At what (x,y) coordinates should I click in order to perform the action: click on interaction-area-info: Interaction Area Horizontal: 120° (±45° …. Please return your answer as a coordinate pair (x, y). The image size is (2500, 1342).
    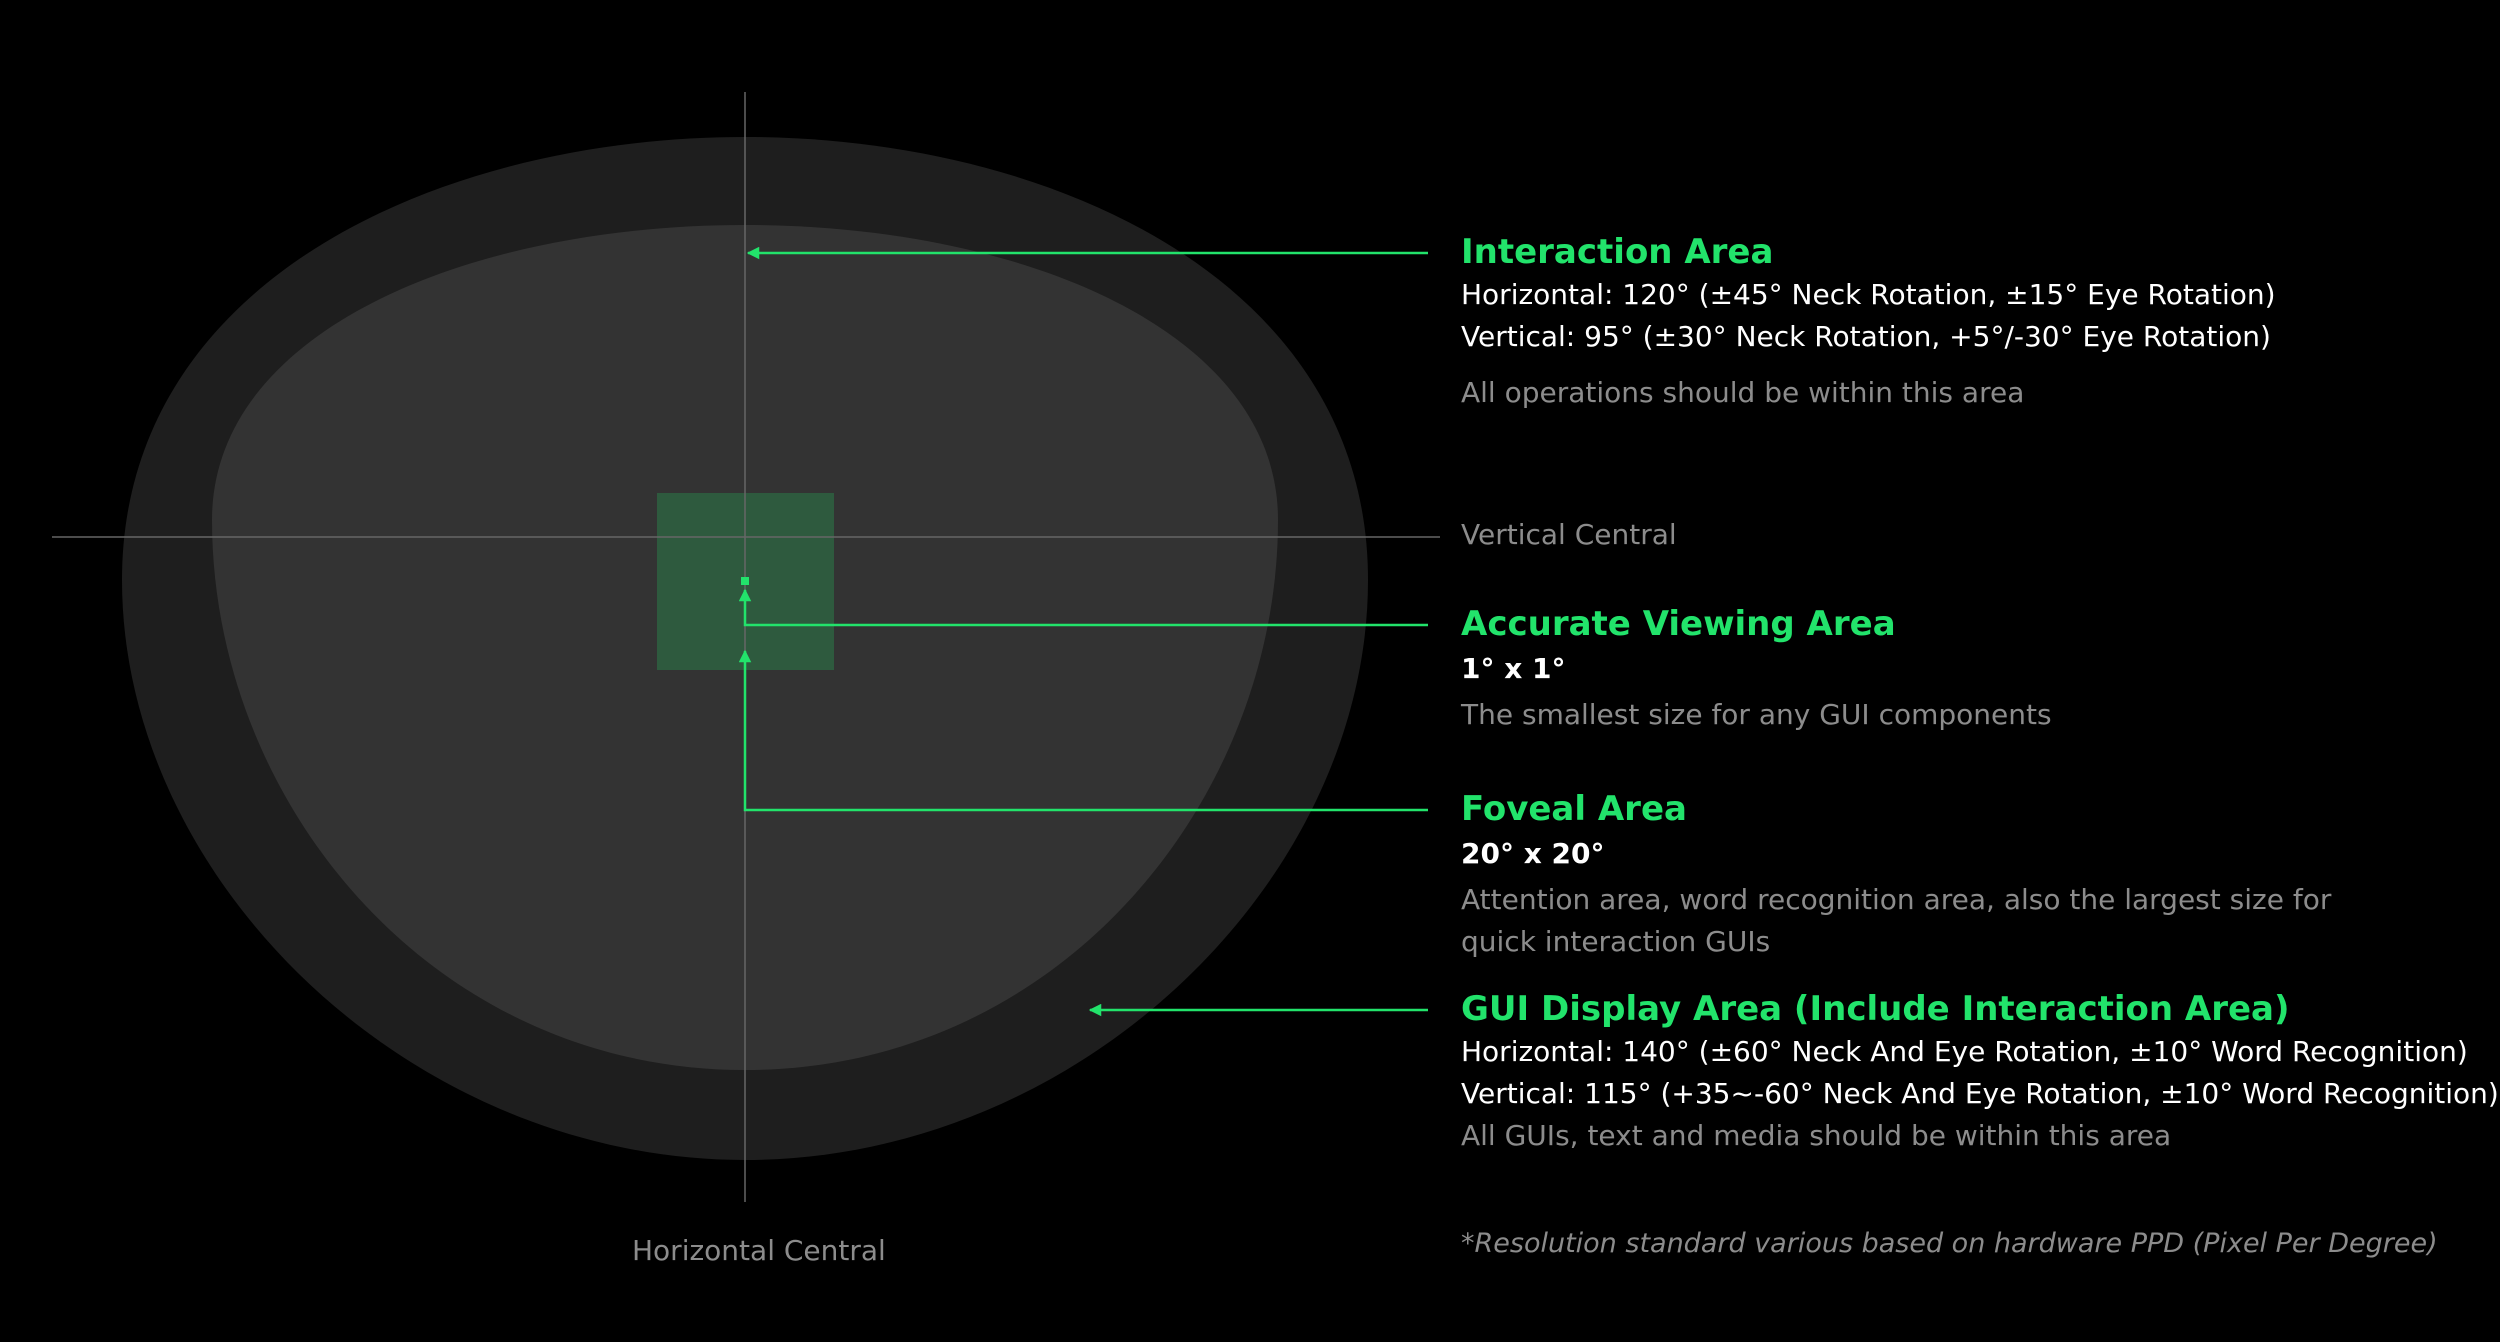
    Looking at the image, I should click on (1868, 323).